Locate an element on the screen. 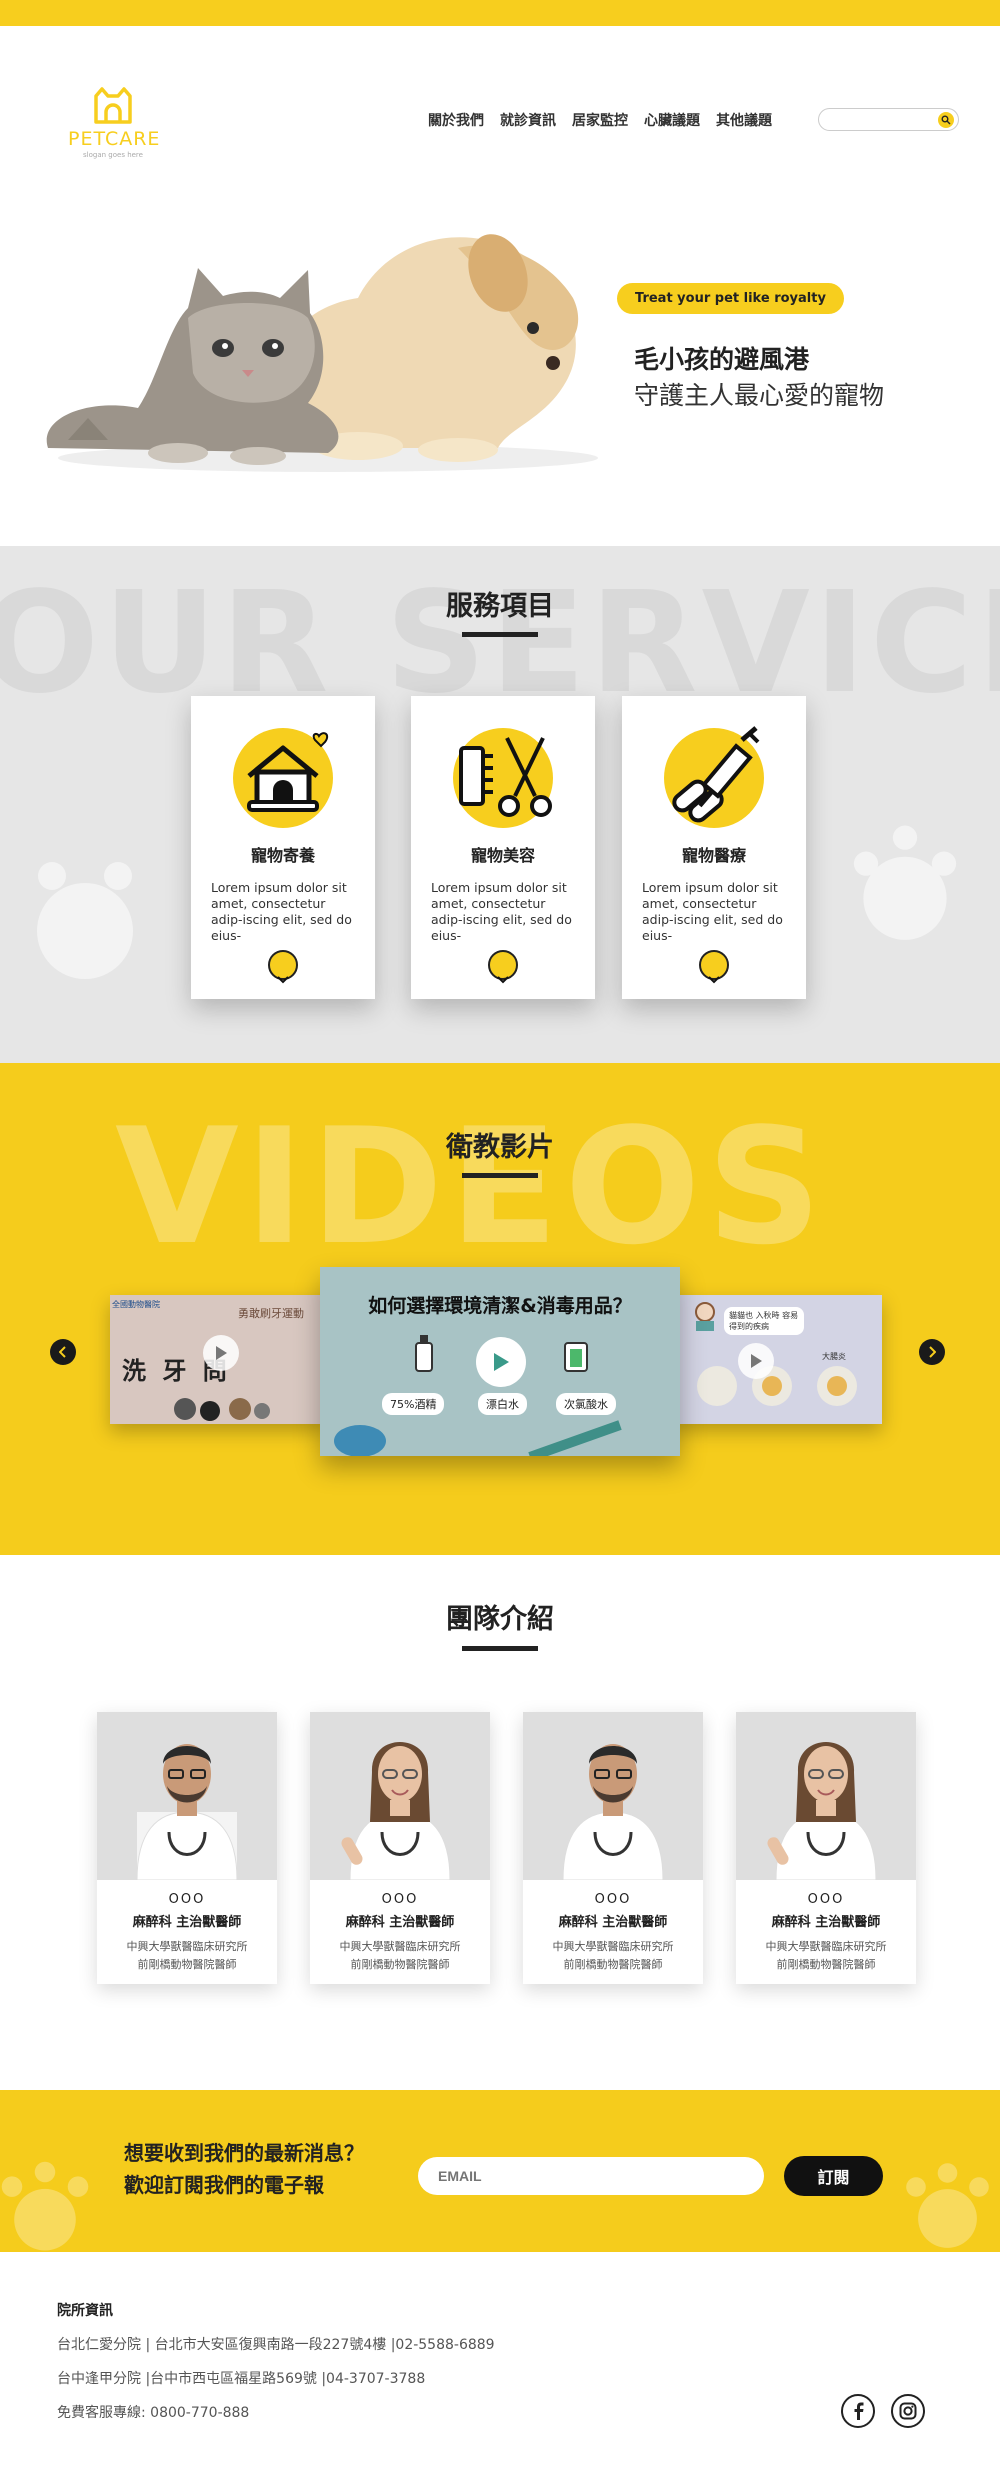  nav-other-topics: 其他議題 is located at coordinates (744, 120).